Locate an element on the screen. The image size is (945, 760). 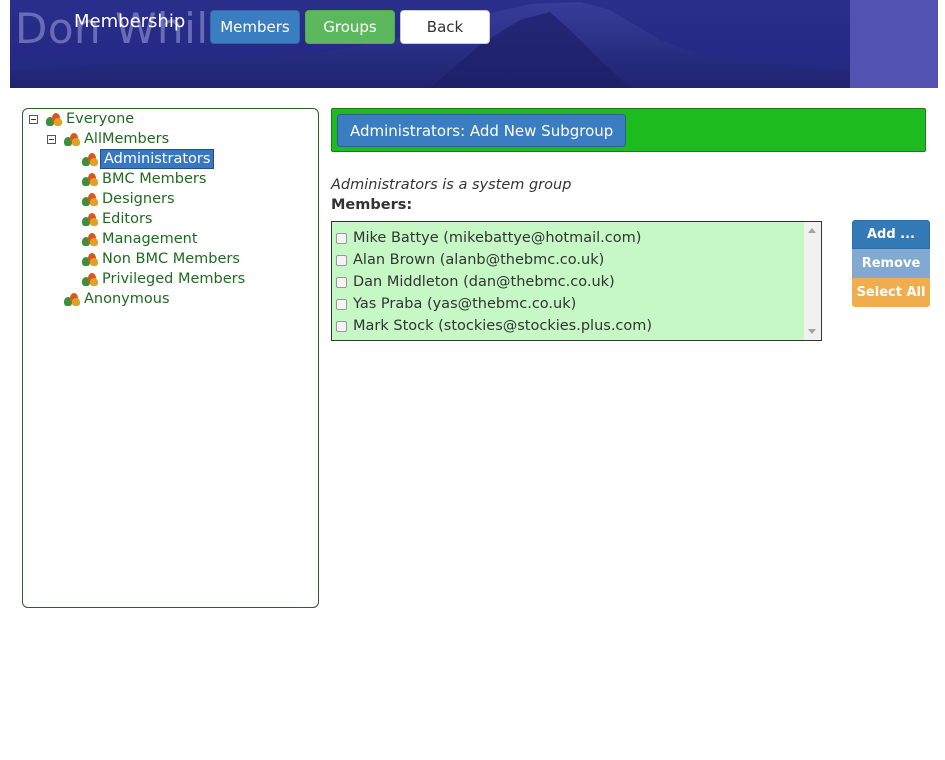
system-group-note: Administrators is a system group is located at coordinates (451, 185).